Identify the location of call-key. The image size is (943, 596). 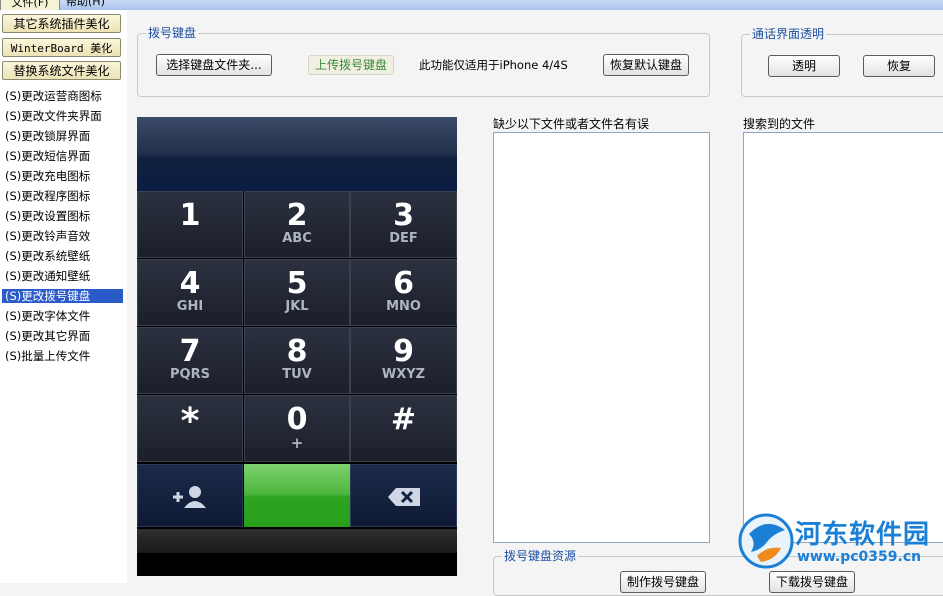
(297, 495).